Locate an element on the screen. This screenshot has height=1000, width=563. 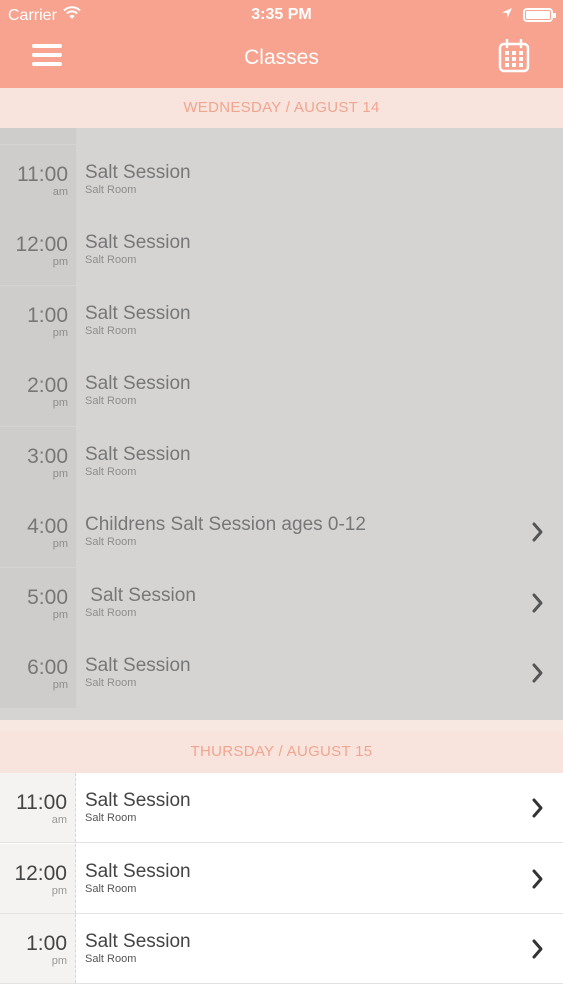
location-arrow-icon is located at coordinates (507, 15).